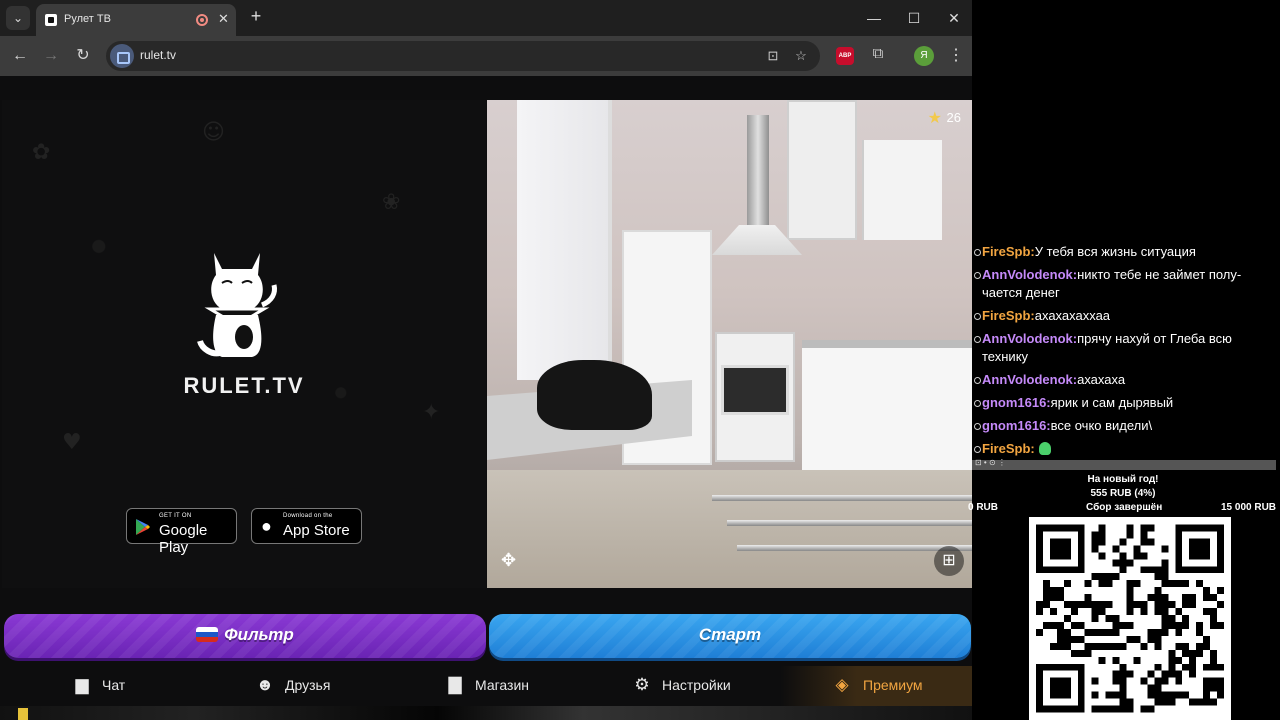 Image resolution: width=1280 pixels, height=720 pixels. Describe the element at coordinates (223, 19) in the screenshot. I see `tab-close-icon: ✕` at that location.